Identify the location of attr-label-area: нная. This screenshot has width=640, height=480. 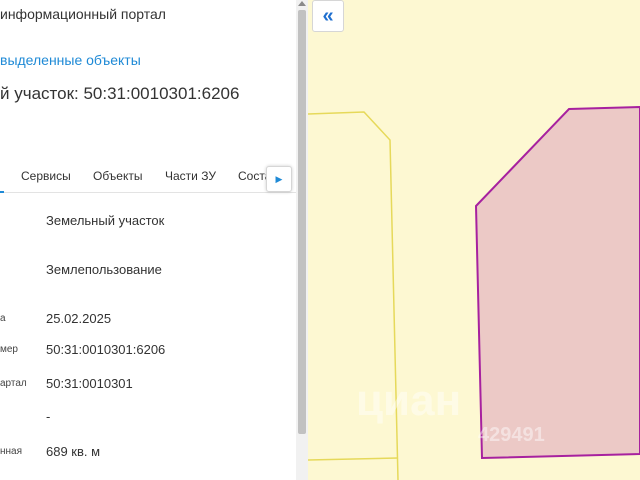
(11, 451).